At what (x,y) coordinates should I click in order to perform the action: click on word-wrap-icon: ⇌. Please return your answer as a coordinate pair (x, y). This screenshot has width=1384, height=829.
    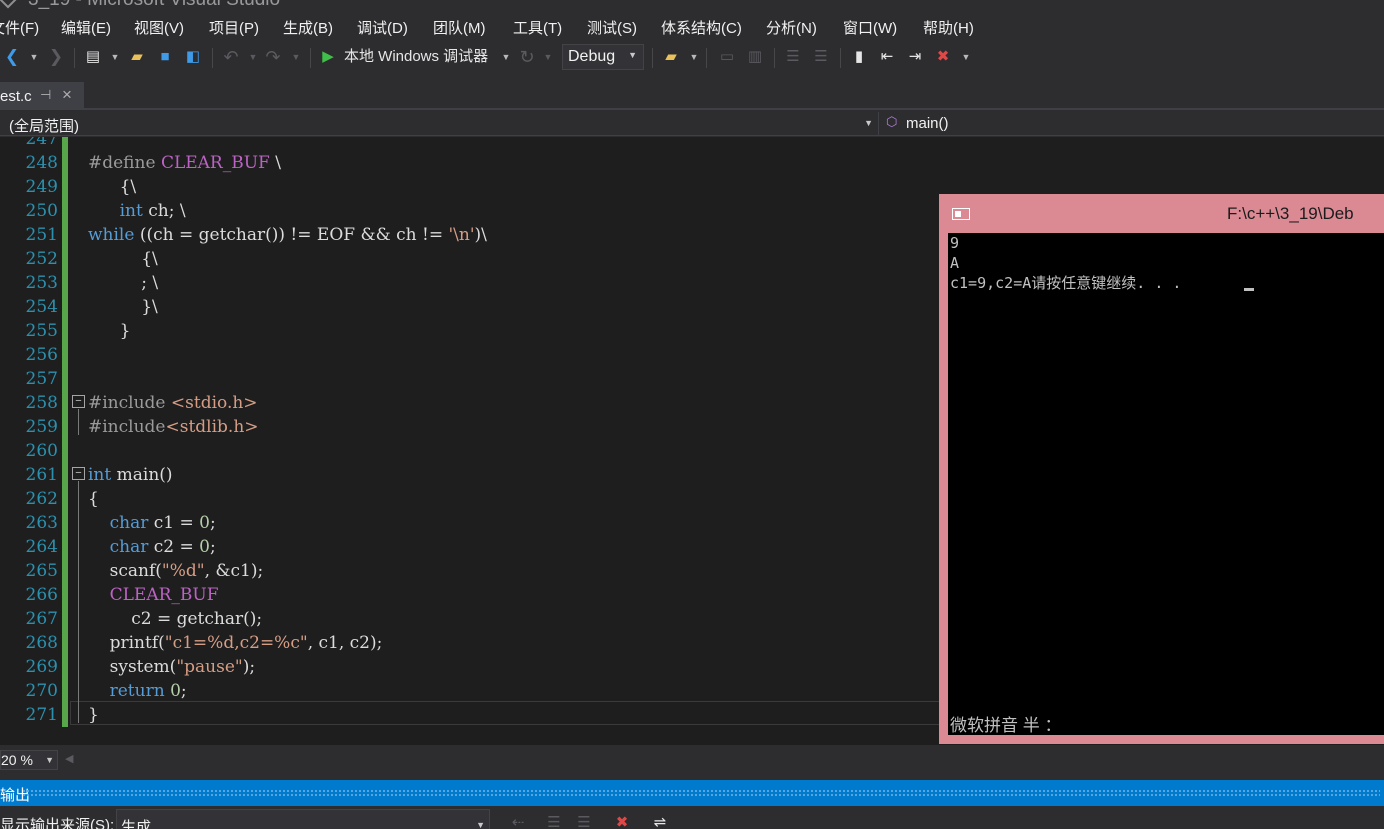
    Looking at the image, I should click on (660, 820).